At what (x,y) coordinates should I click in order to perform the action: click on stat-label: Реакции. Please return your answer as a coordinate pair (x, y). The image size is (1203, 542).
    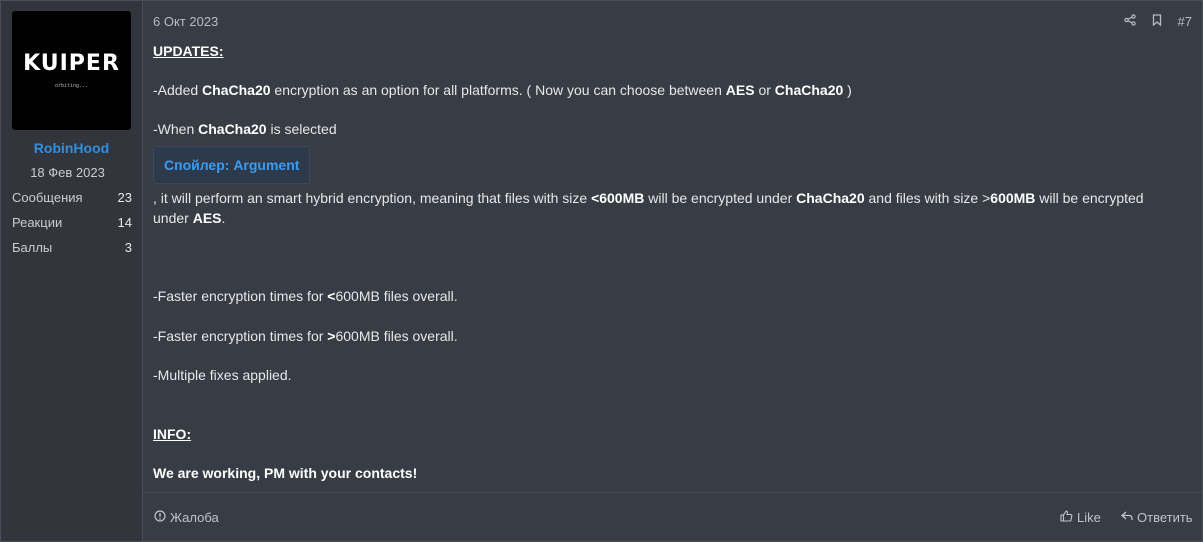
    Looking at the image, I should click on (37, 222).